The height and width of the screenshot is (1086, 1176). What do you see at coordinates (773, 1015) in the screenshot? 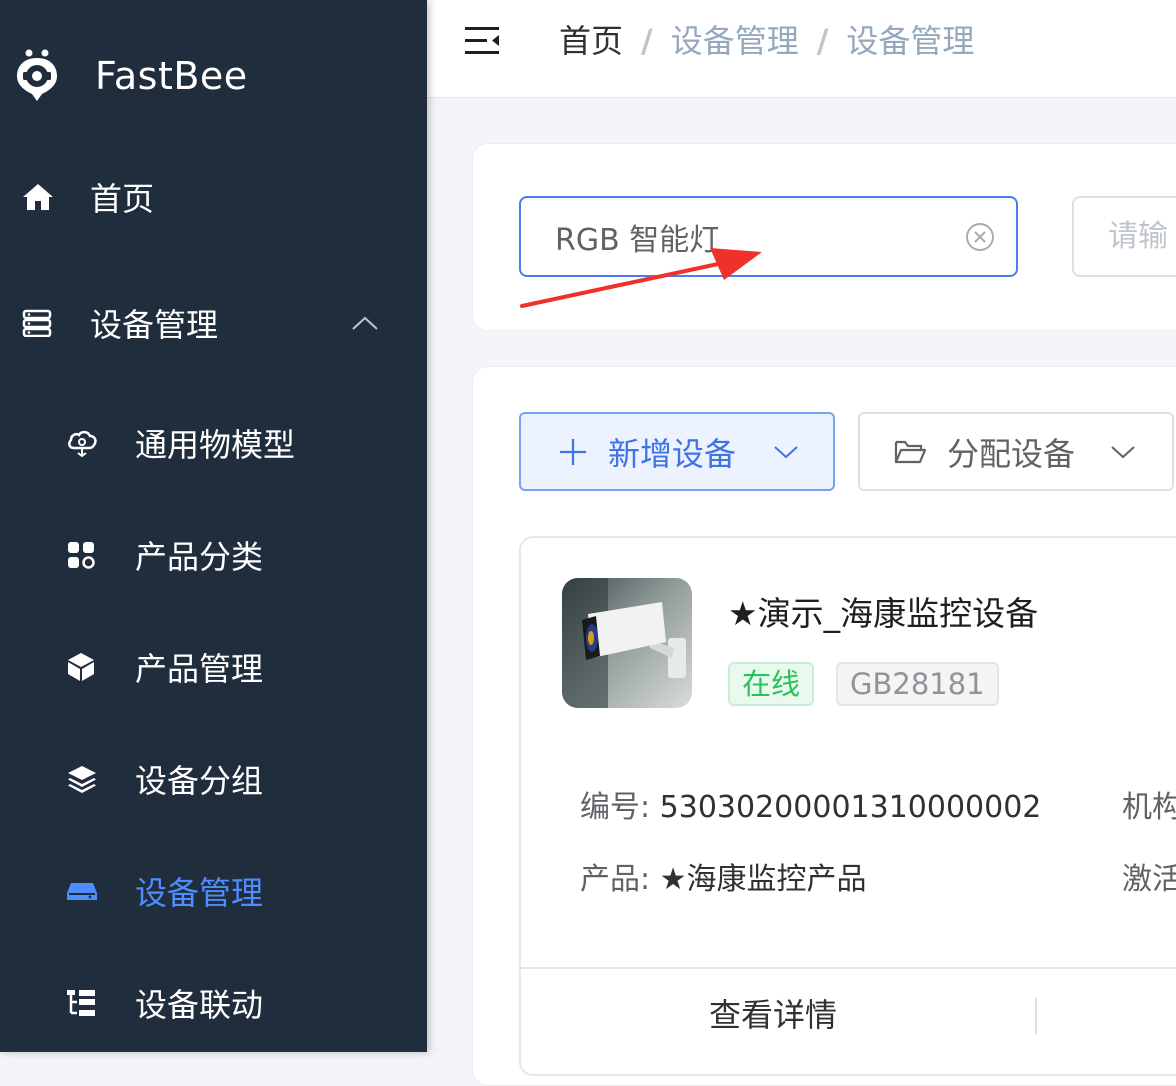
I see `view-details-button: 查看详情` at bounding box center [773, 1015].